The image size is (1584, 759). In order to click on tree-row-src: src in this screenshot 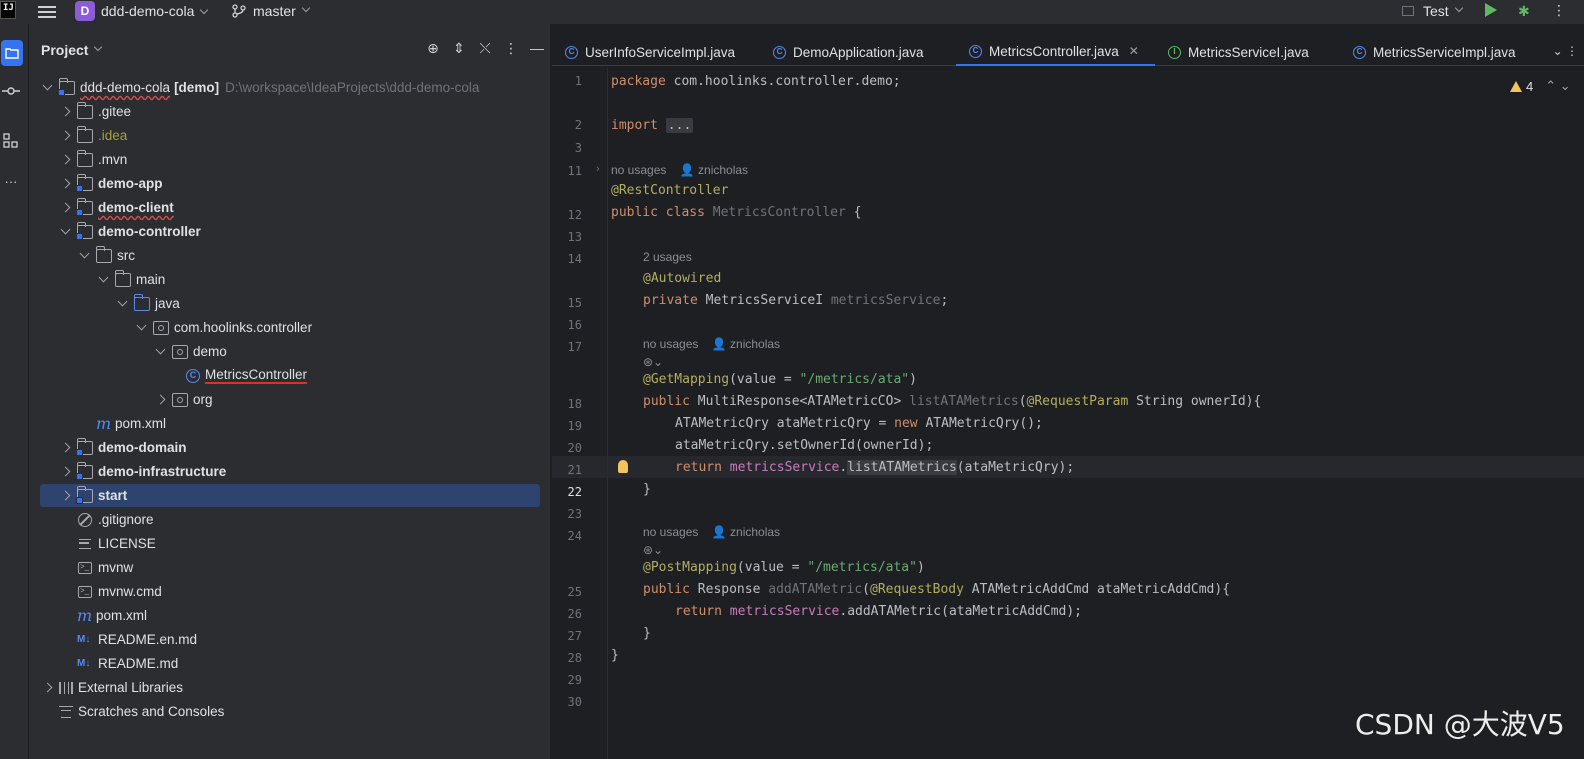, I will do `click(290, 255)`.